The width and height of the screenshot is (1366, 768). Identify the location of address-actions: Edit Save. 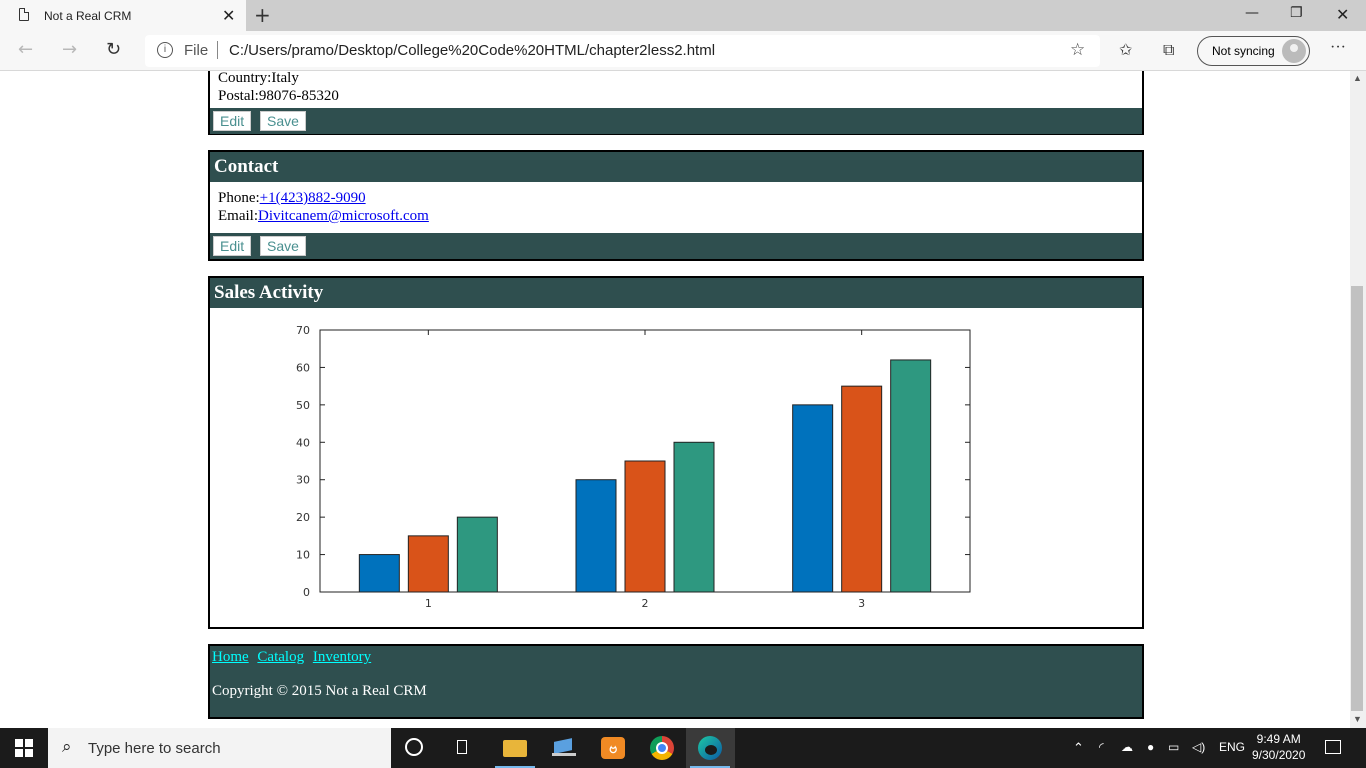
(676, 121).